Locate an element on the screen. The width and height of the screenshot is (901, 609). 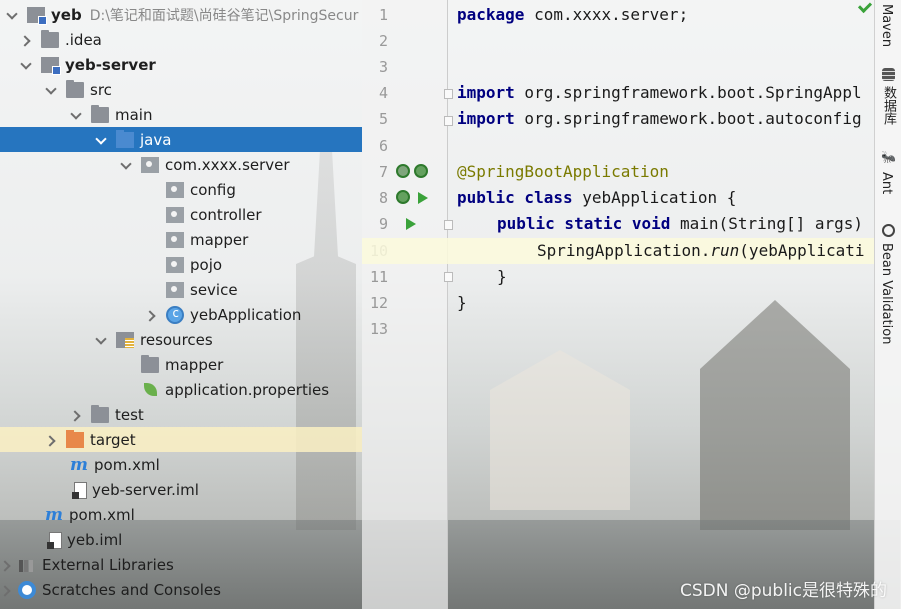
tree-label: pojo is located at coordinates (206, 264).